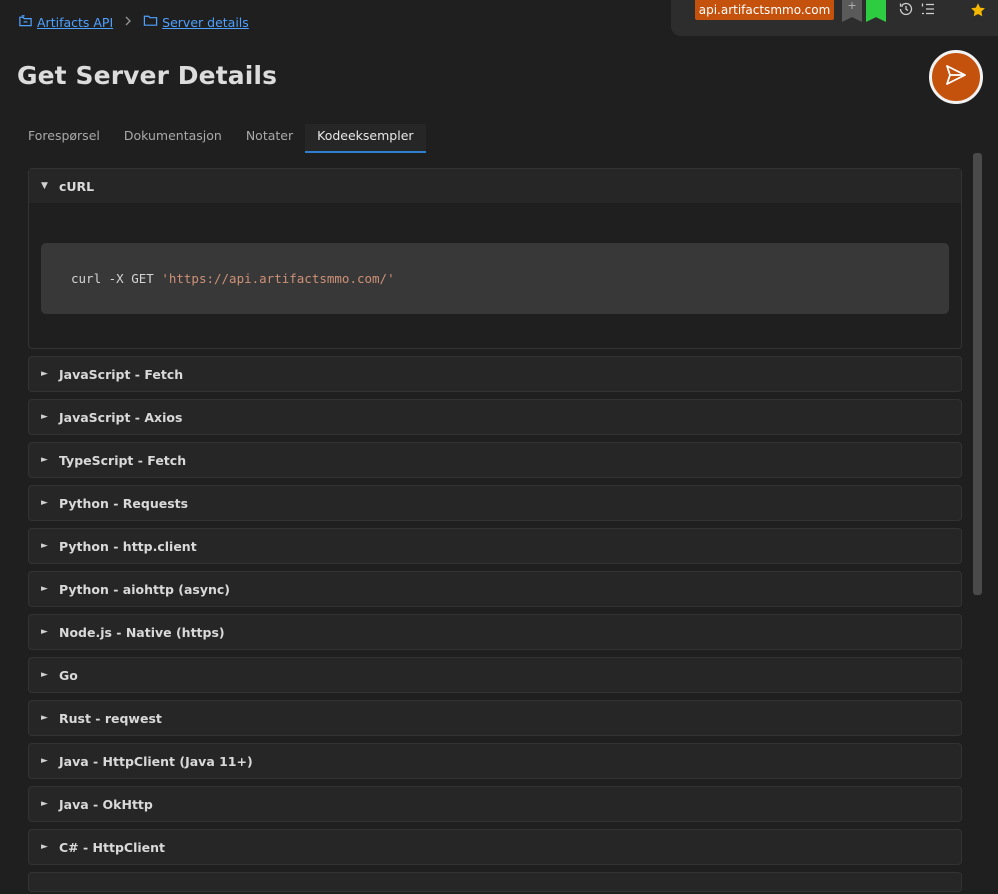  What do you see at coordinates (121, 374) in the screenshot?
I see `section-label: JavaScript - Fetch` at bounding box center [121, 374].